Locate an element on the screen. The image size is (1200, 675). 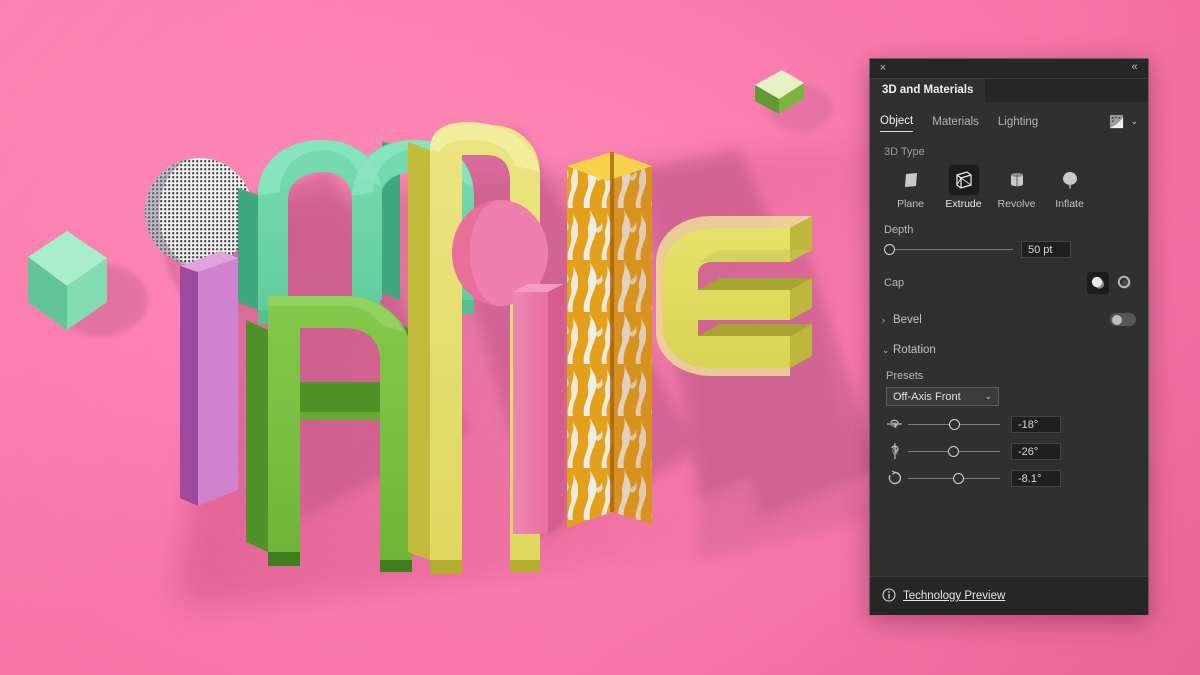
rotate-z-knob is located at coordinates (959, 478).